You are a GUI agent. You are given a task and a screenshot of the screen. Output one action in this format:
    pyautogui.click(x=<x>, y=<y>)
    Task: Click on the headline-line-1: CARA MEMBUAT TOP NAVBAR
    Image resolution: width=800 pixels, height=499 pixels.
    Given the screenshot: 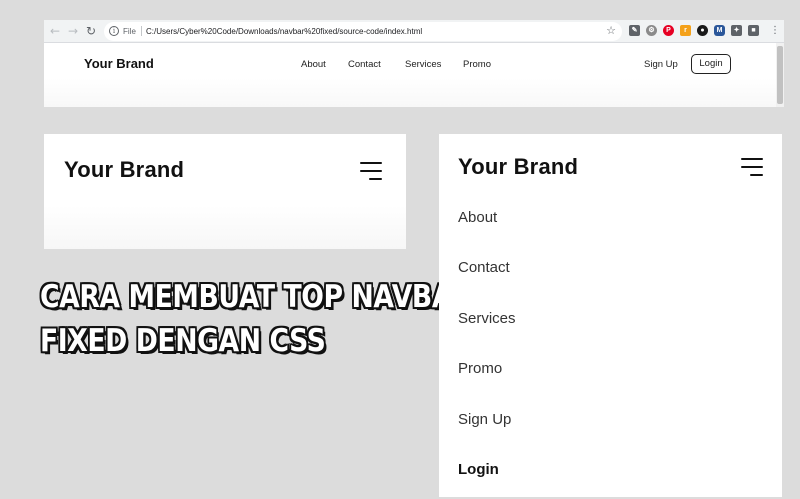 What is the action you would take?
    pyautogui.click(x=256, y=297)
    